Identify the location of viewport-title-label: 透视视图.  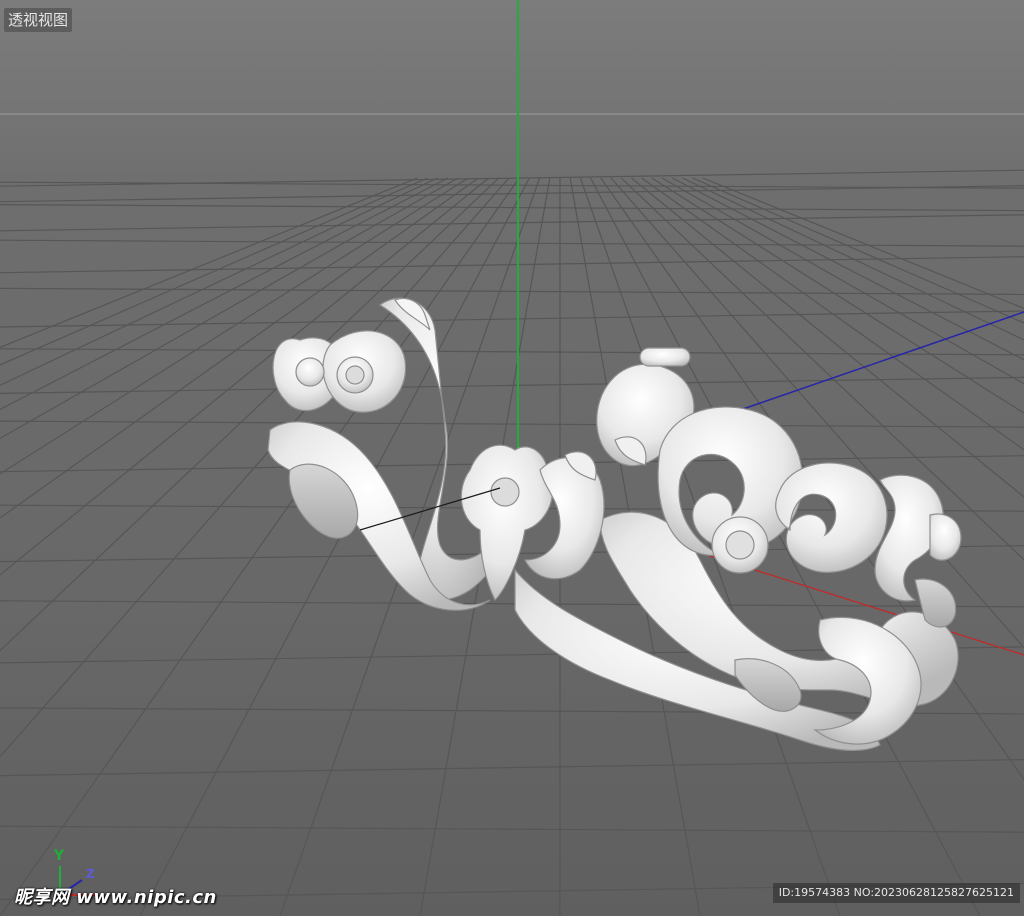
(38, 20).